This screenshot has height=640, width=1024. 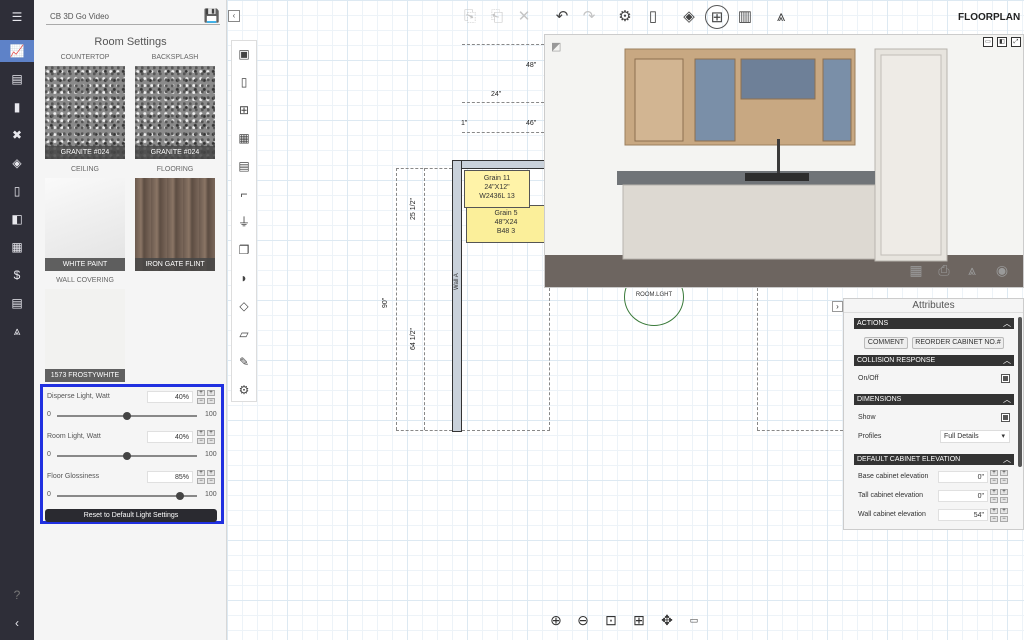 I want to click on collision-section: COLLISION RESPONSE ︿, so click(x=934, y=360).